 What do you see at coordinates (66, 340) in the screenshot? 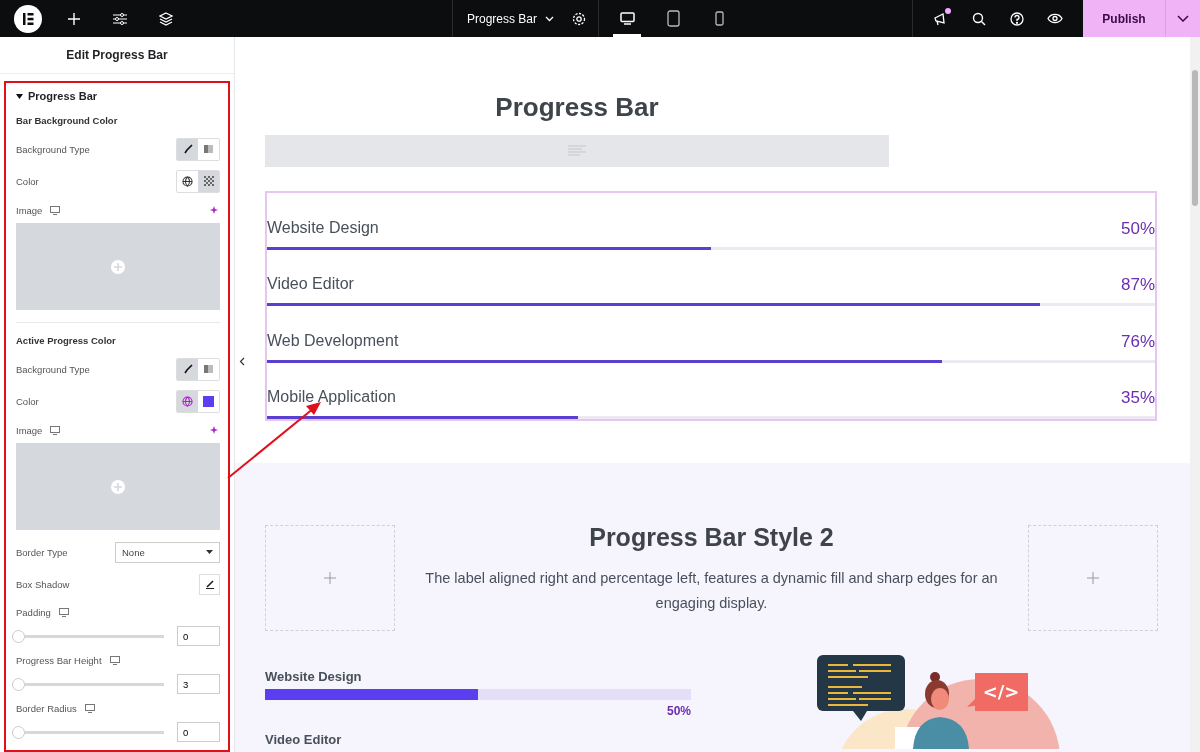
I see `section-heading: Active Progress Color` at bounding box center [66, 340].